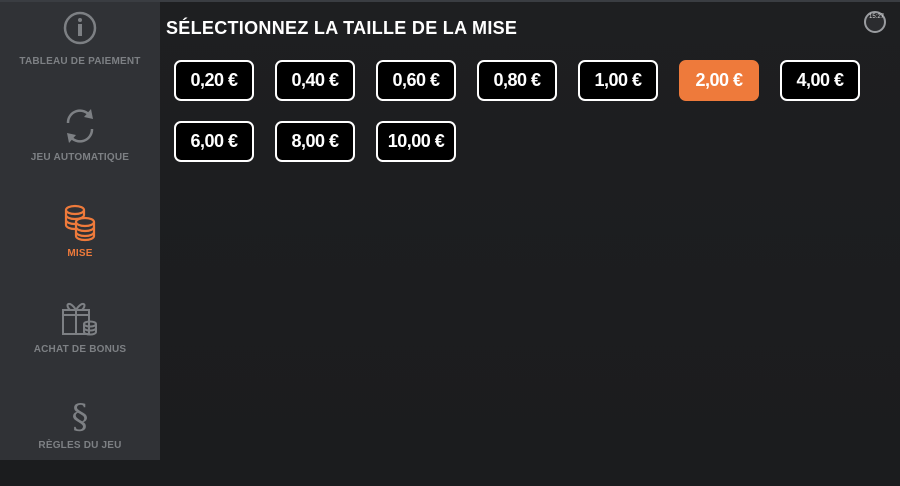  What do you see at coordinates (876, 17) in the screenshot?
I see `clock-time: 15:27` at bounding box center [876, 17].